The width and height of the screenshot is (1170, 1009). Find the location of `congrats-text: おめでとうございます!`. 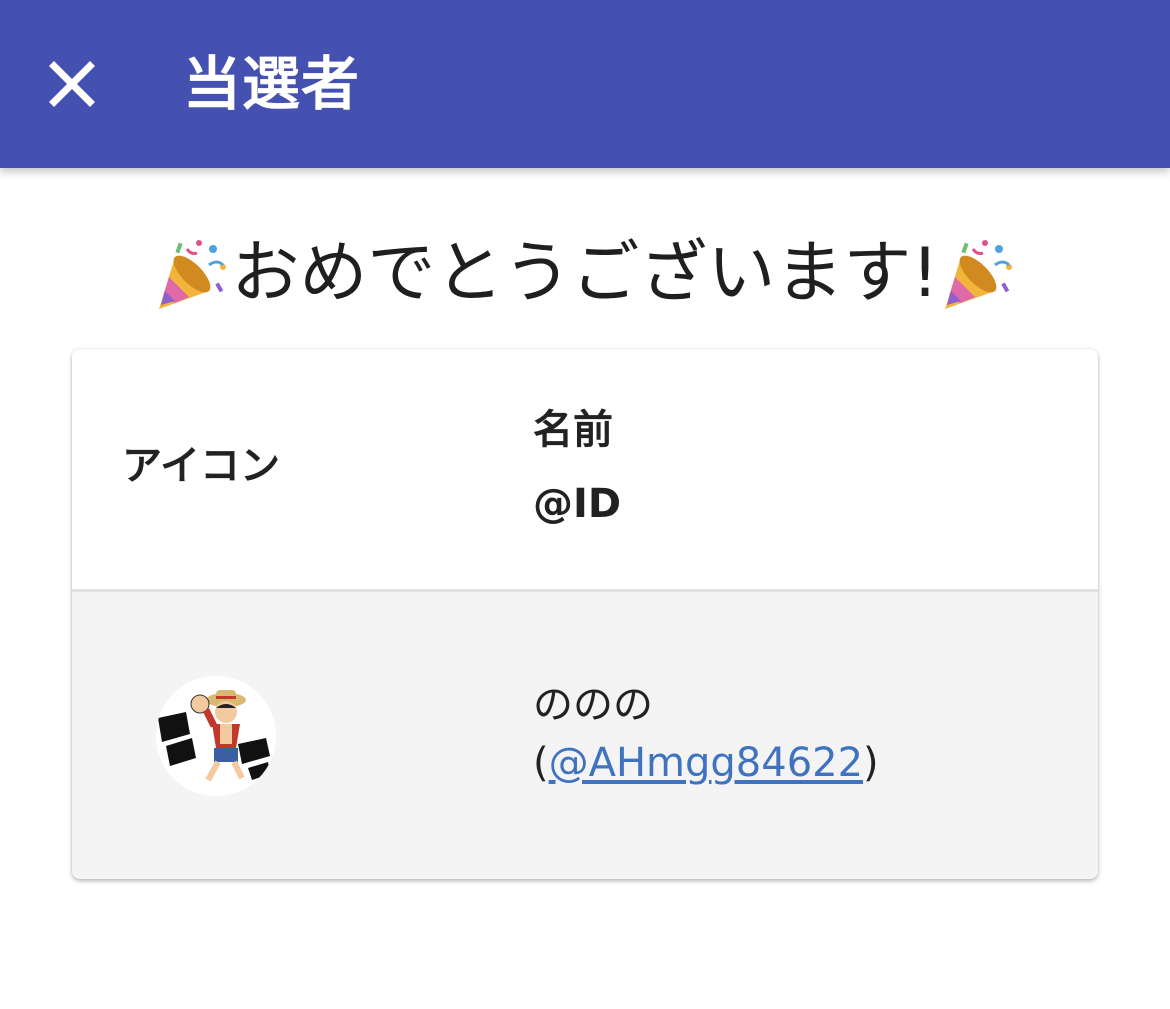

congrats-text: おめでとうございます! is located at coordinates (585, 273).